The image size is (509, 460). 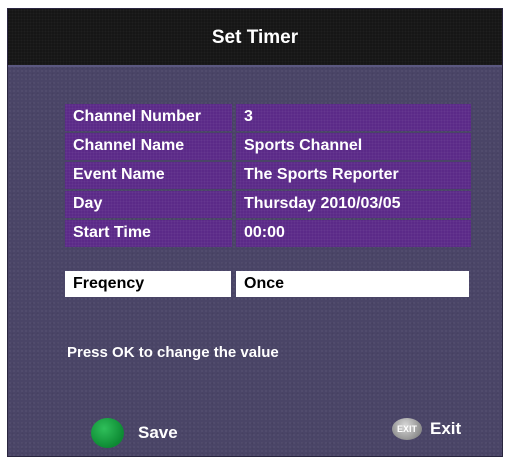 What do you see at coordinates (148, 204) in the screenshot?
I see `info-label: Day` at bounding box center [148, 204].